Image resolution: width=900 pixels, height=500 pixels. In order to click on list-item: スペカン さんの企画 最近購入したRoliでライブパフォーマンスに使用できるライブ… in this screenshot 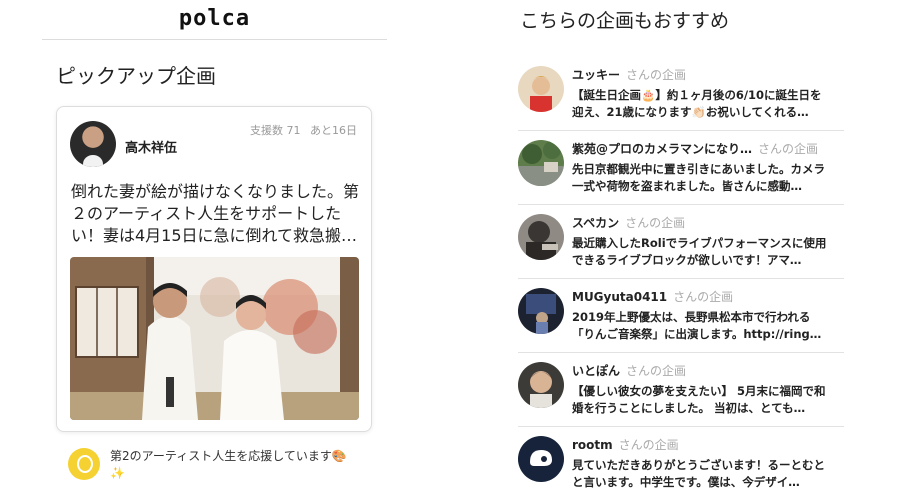, I will do `click(681, 242)`.